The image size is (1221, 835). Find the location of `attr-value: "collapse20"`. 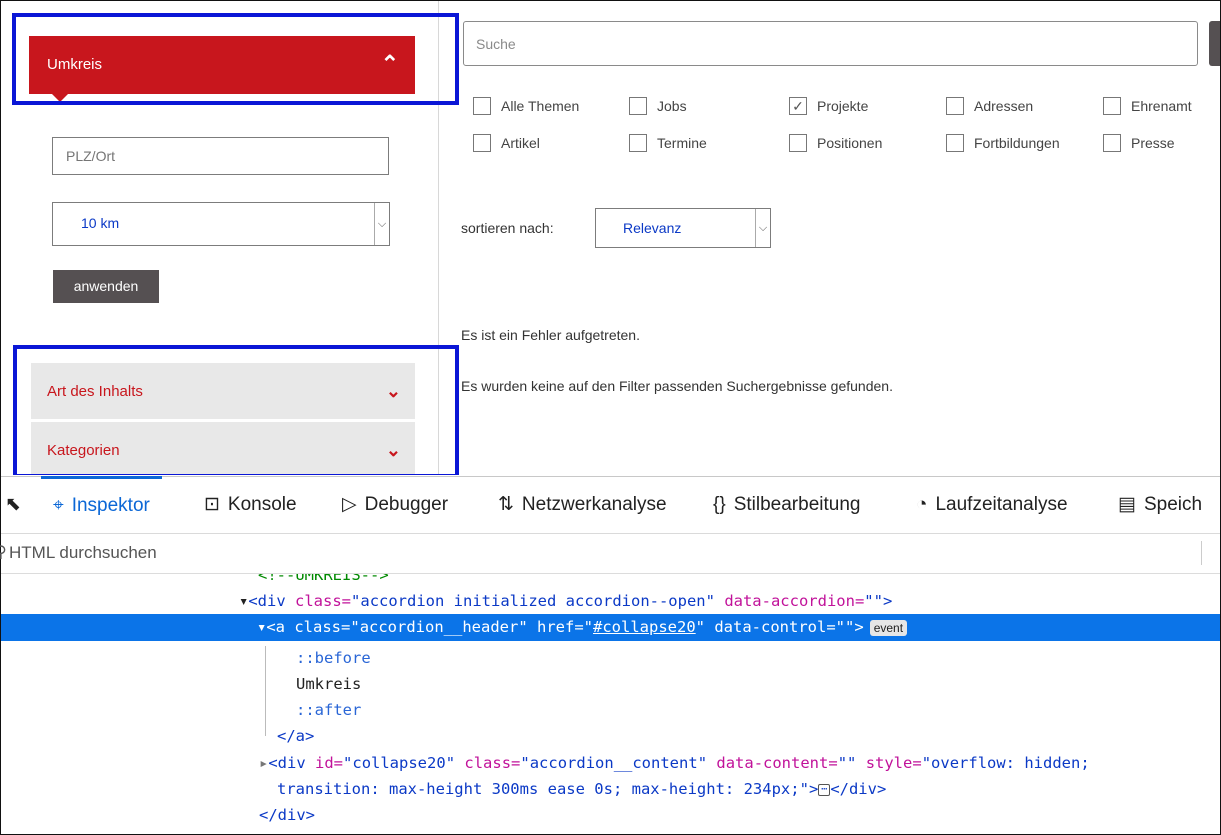

attr-value: "collapse20" is located at coordinates (399, 763).